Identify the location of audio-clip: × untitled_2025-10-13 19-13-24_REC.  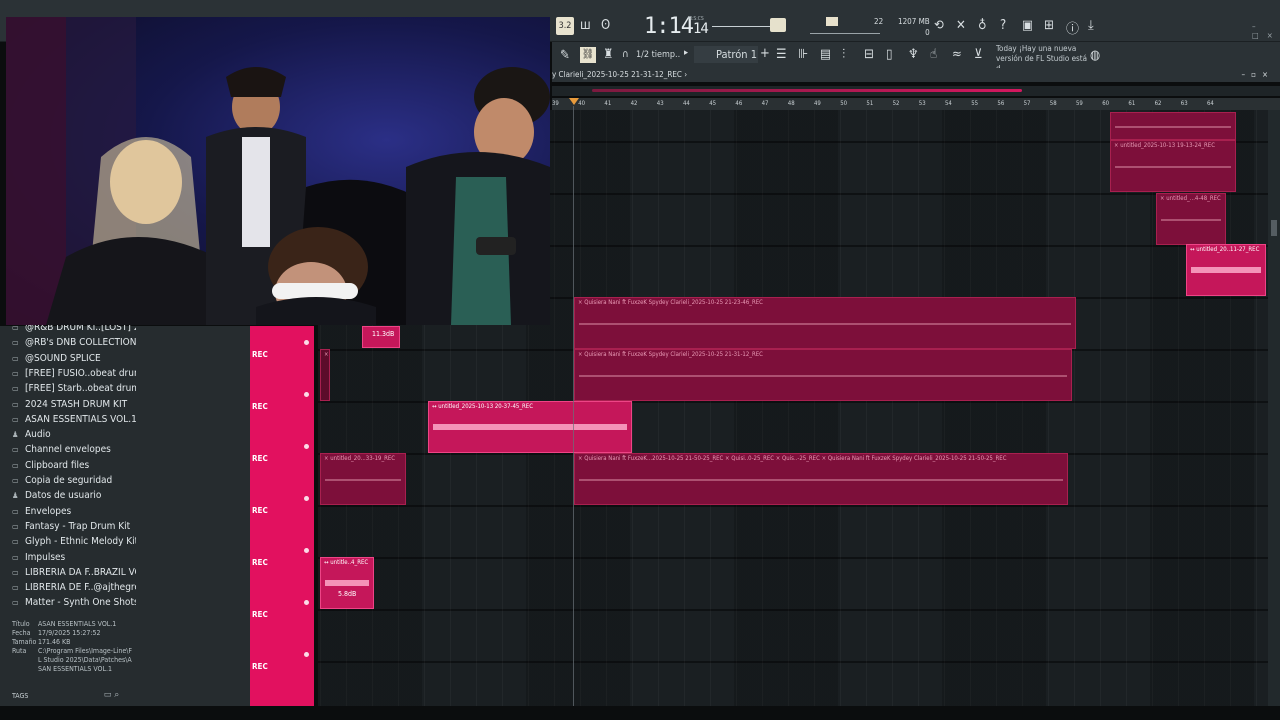
(1173, 166).